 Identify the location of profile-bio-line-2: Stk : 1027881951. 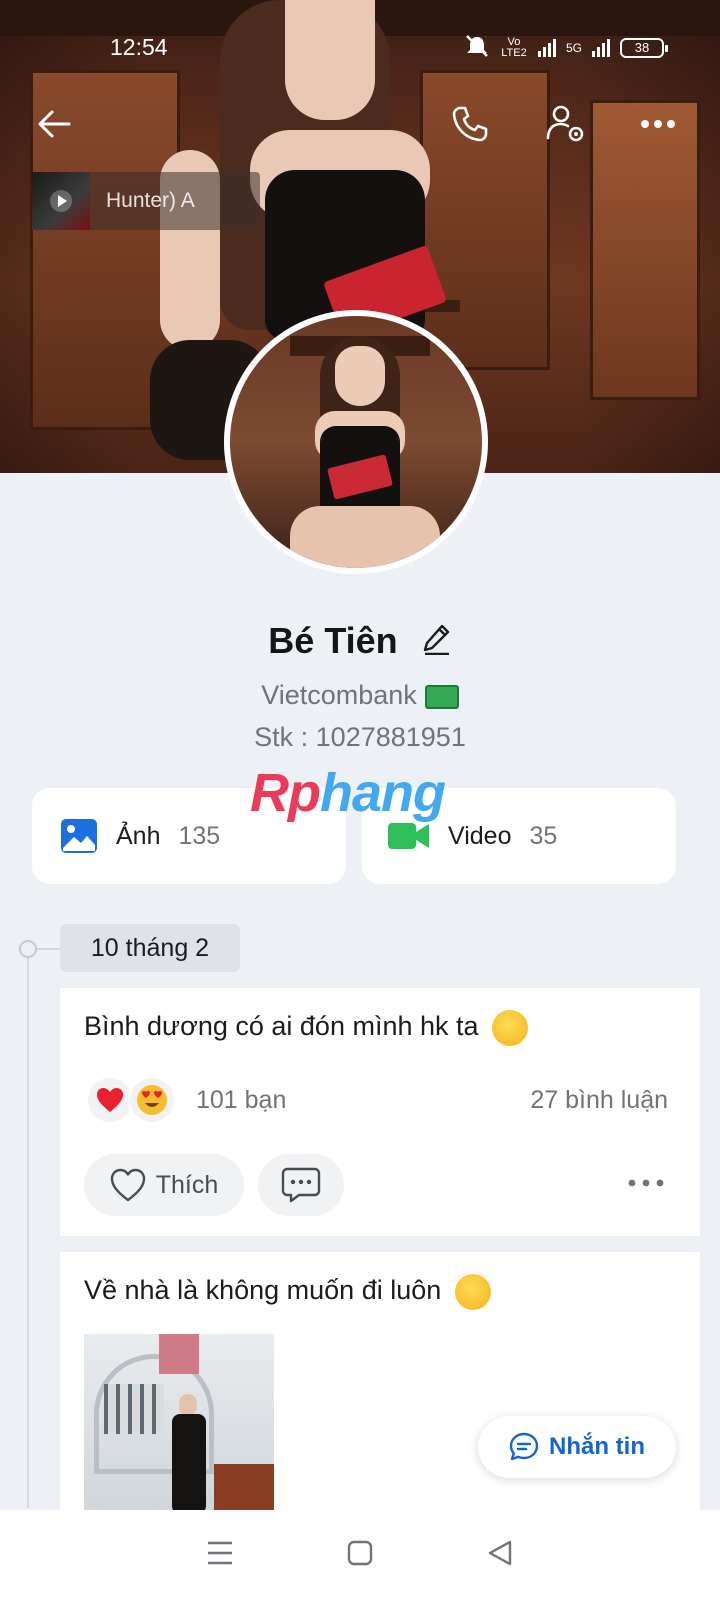
(360, 737).